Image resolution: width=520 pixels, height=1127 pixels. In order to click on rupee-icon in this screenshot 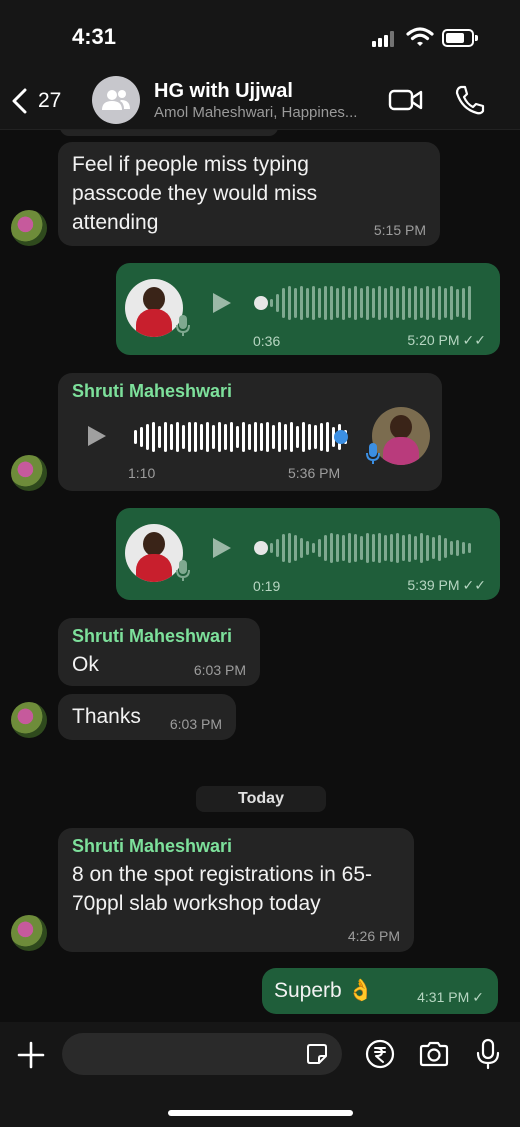, I will do `click(380, 1054)`.